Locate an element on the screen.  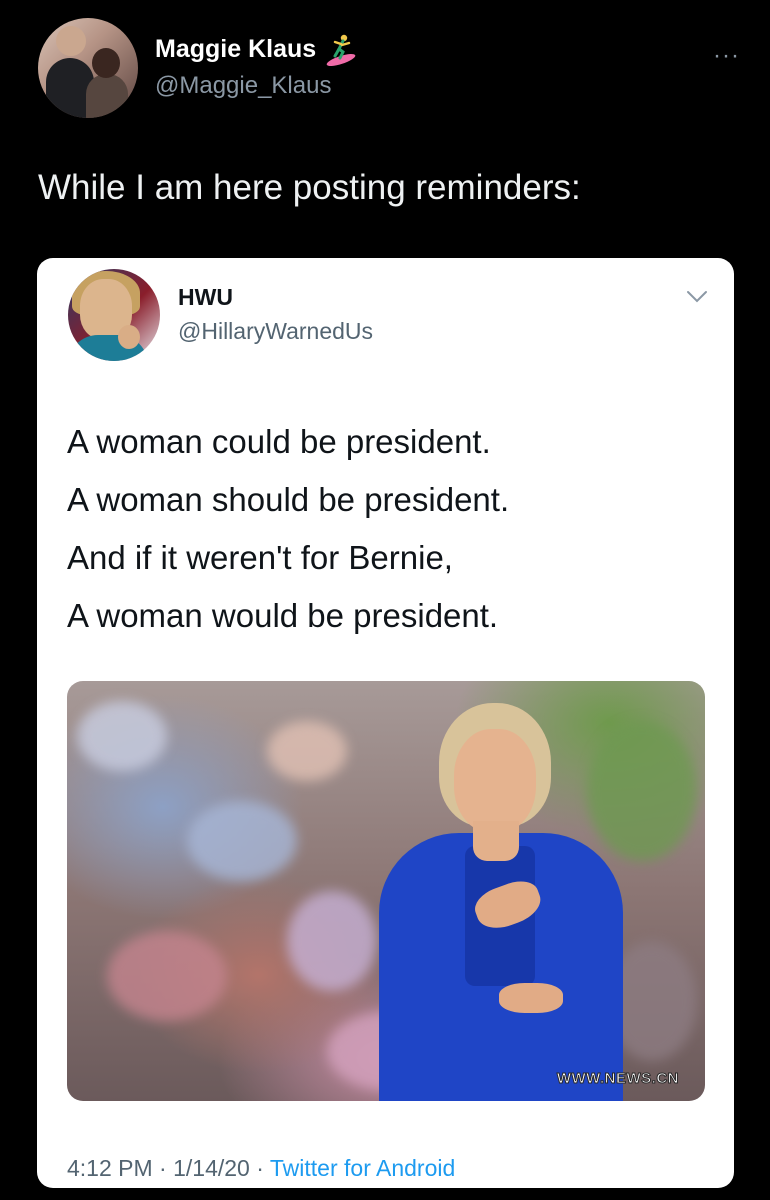
quoted-author-avatar is located at coordinates (114, 315).